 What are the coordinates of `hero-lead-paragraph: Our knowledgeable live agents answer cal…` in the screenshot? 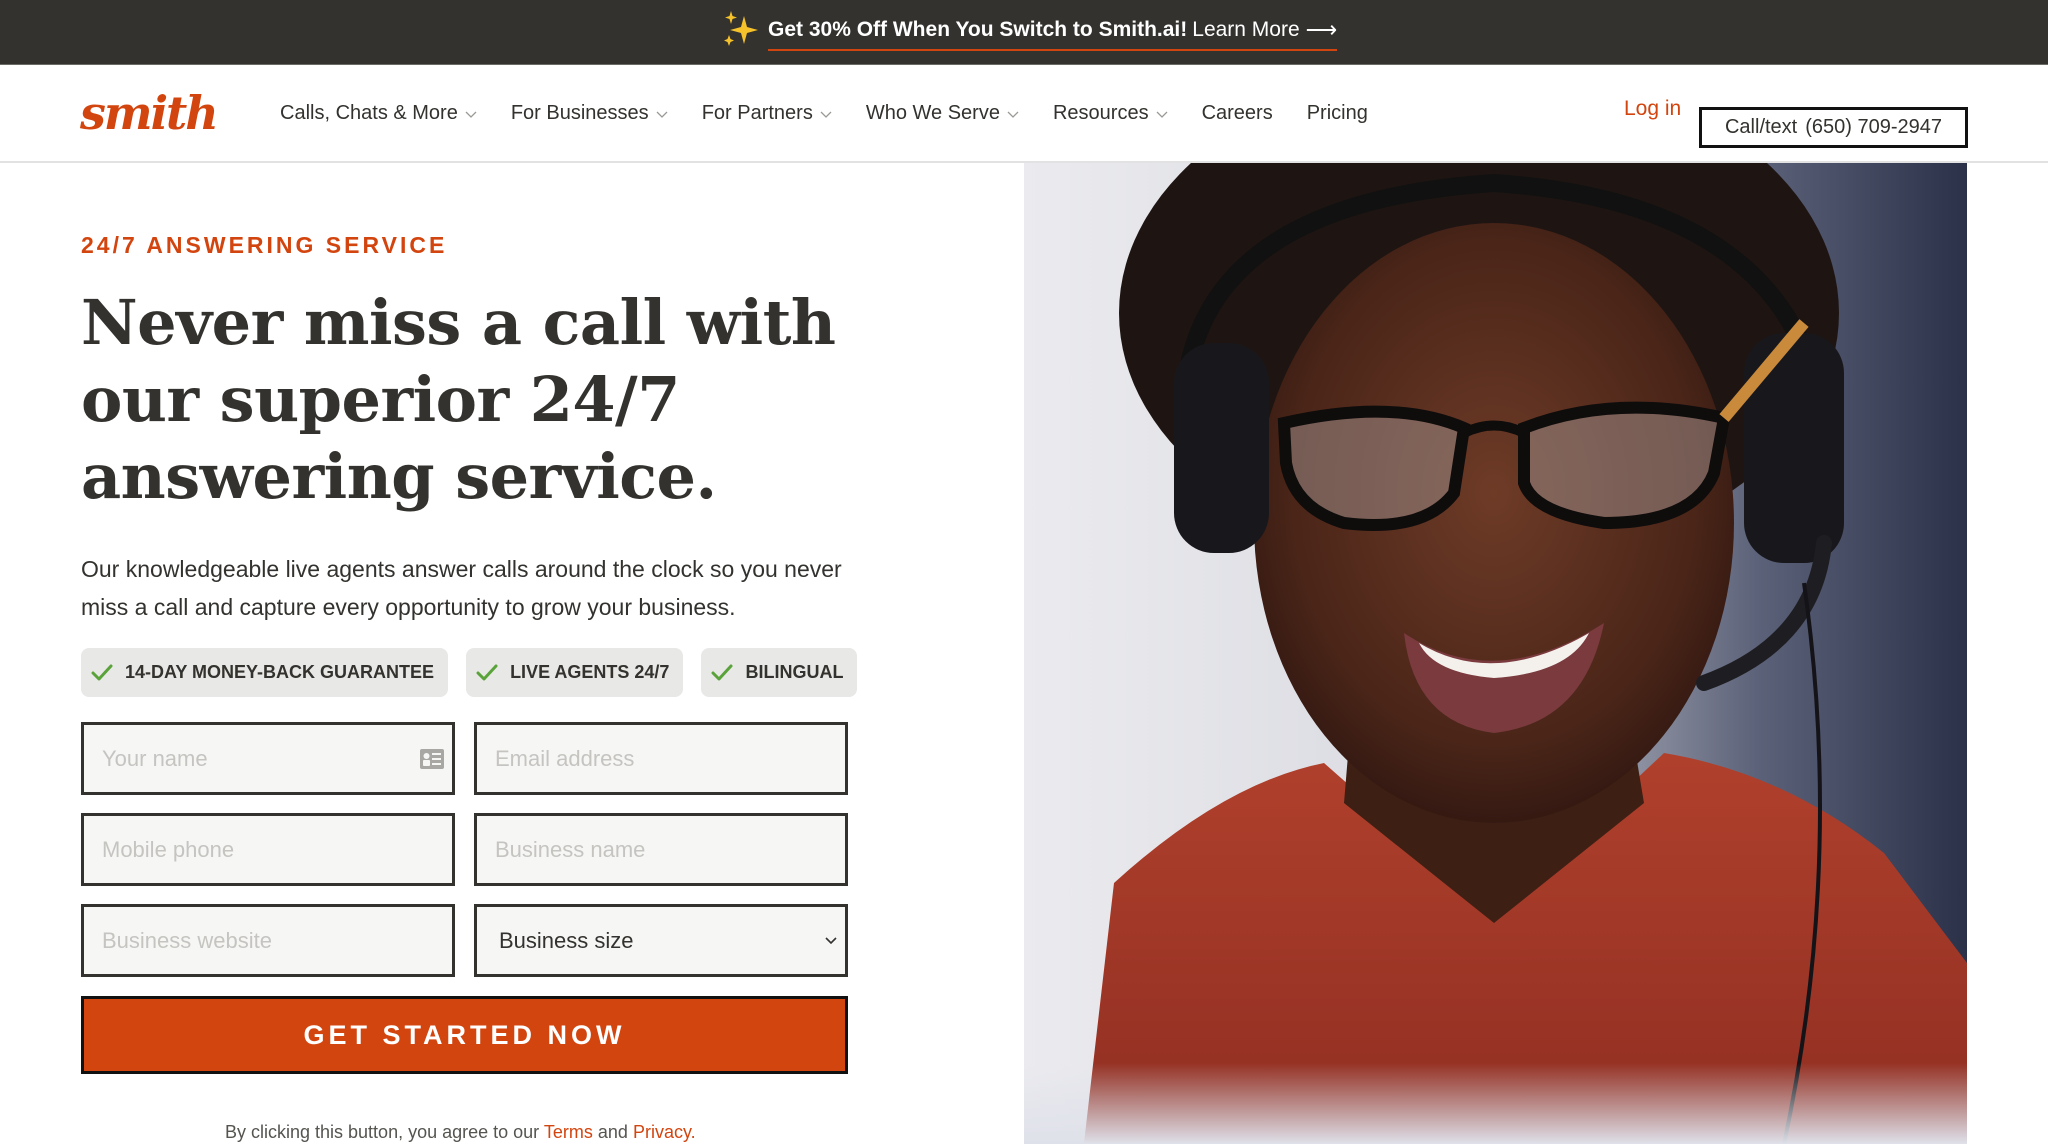 It's located at (461, 588).